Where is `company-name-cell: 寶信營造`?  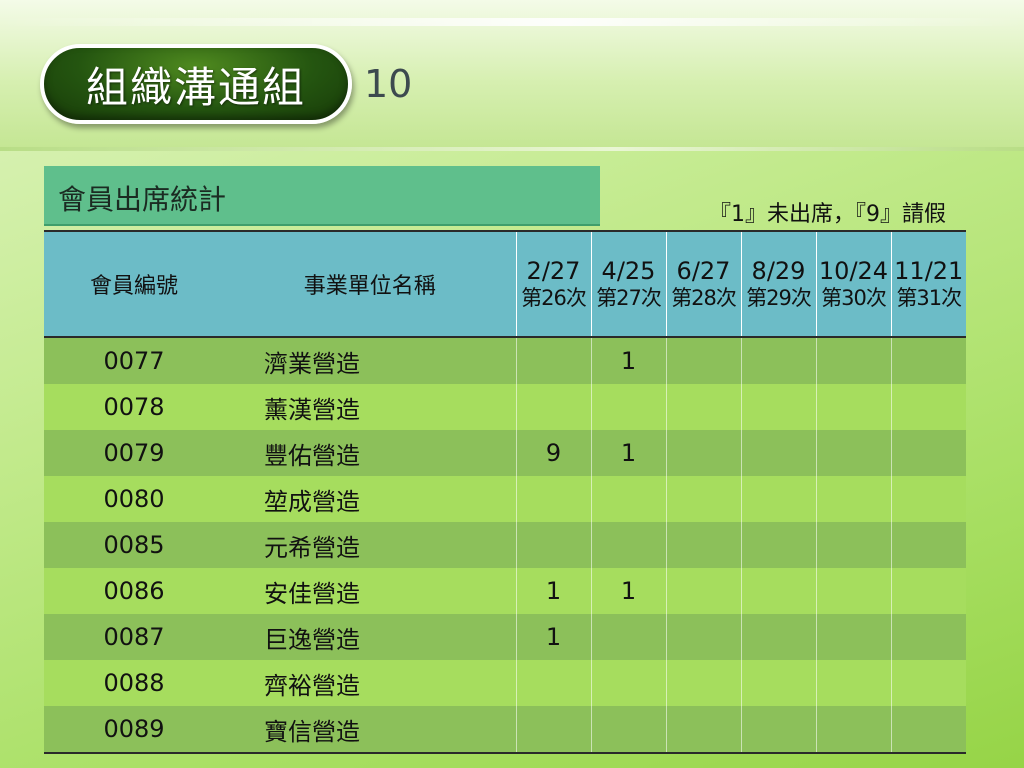
company-name-cell: 寶信營造 is located at coordinates (370, 730).